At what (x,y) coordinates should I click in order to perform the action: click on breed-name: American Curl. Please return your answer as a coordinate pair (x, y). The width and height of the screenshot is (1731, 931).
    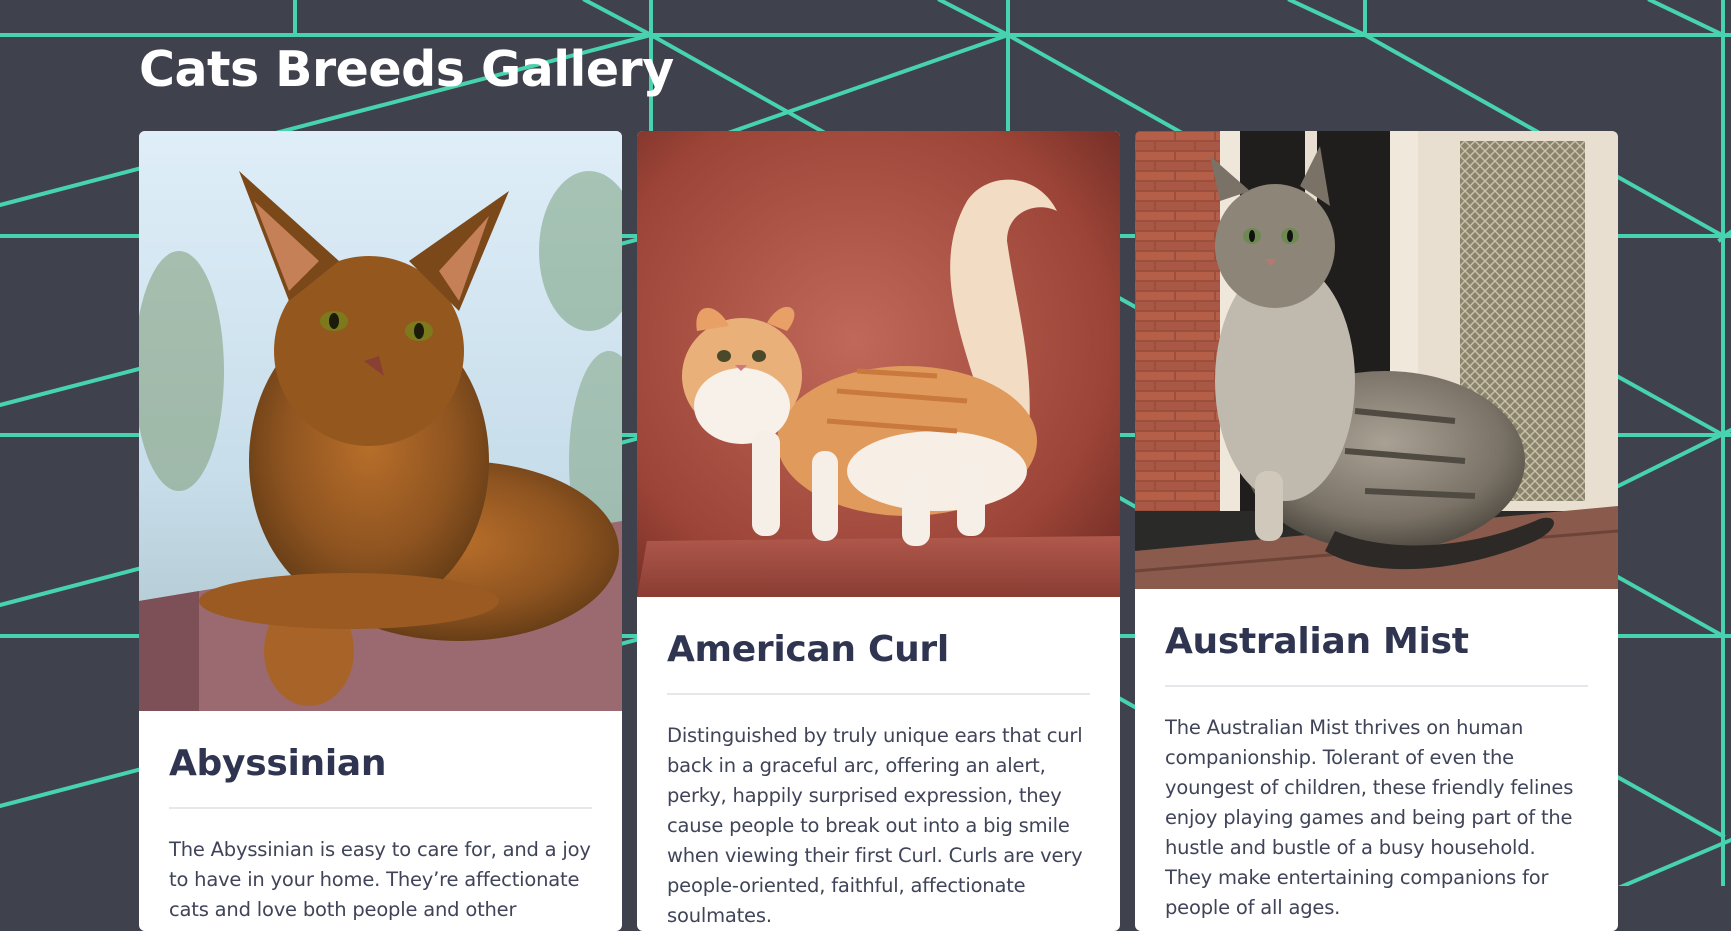
    Looking at the image, I should click on (878, 646).